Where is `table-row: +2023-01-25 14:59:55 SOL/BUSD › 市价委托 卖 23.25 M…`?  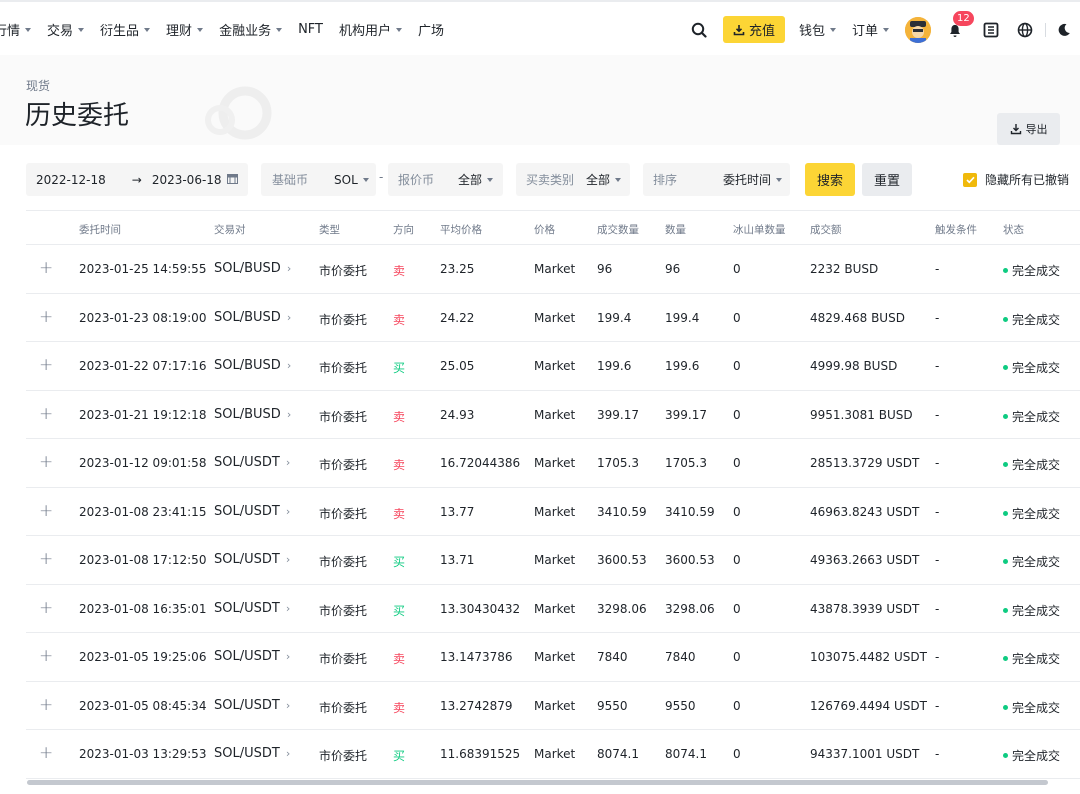
table-row: +2023-01-25 14:59:55 SOL/BUSD › 市价委托 卖 23.25 M… is located at coordinates (553, 269).